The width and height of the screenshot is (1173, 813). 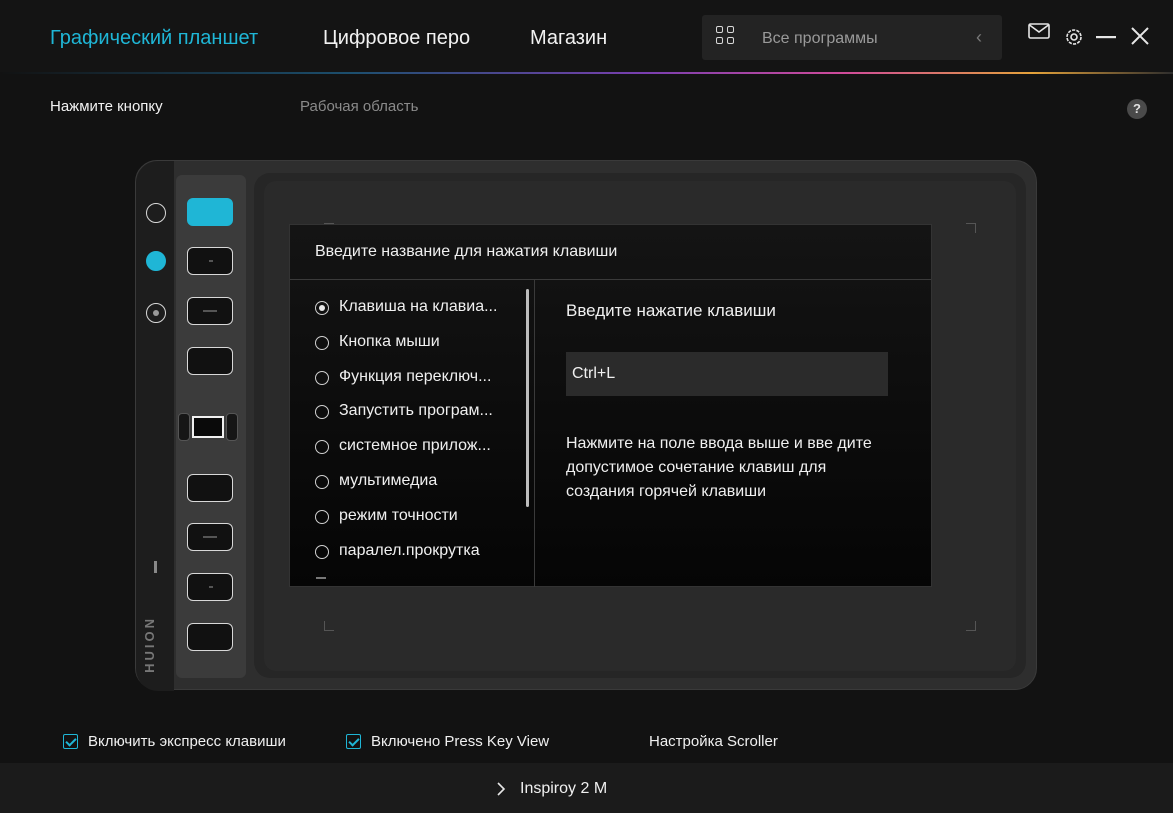 I want to click on scroller-settings-link: Настройка Scroller, so click(x=713, y=741).